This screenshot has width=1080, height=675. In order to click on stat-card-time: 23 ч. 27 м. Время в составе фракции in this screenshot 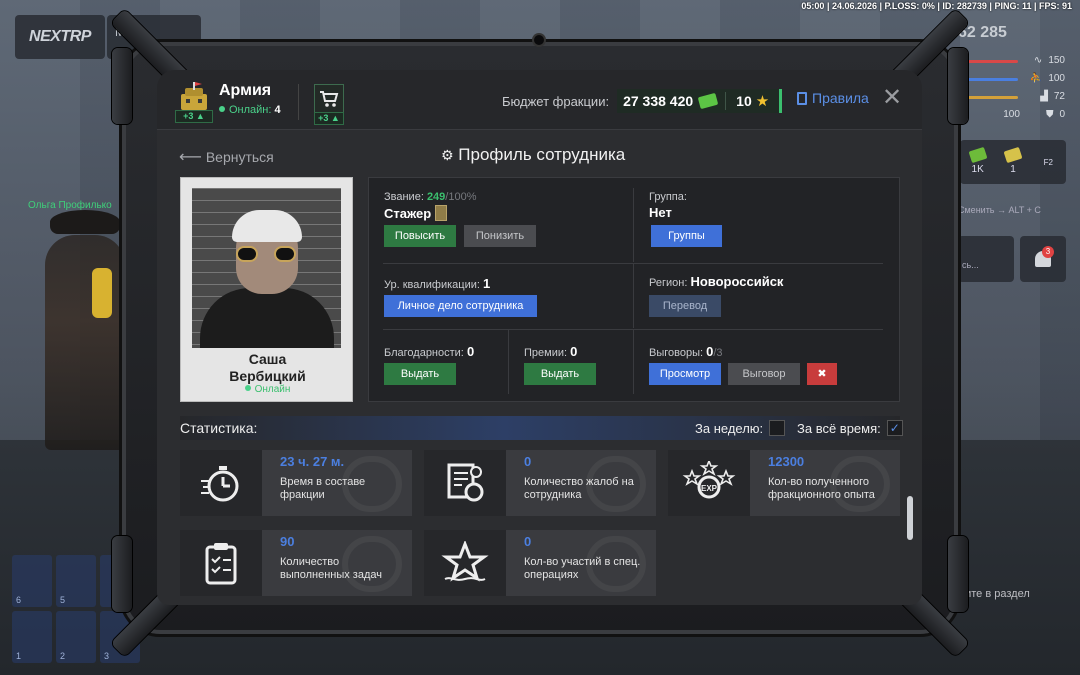, I will do `click(296, 483)`.